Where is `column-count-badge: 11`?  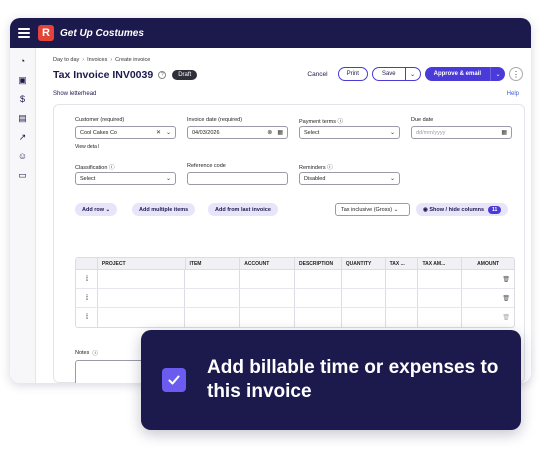
column-count-badge: 11 is located at coordinates (495, 209).